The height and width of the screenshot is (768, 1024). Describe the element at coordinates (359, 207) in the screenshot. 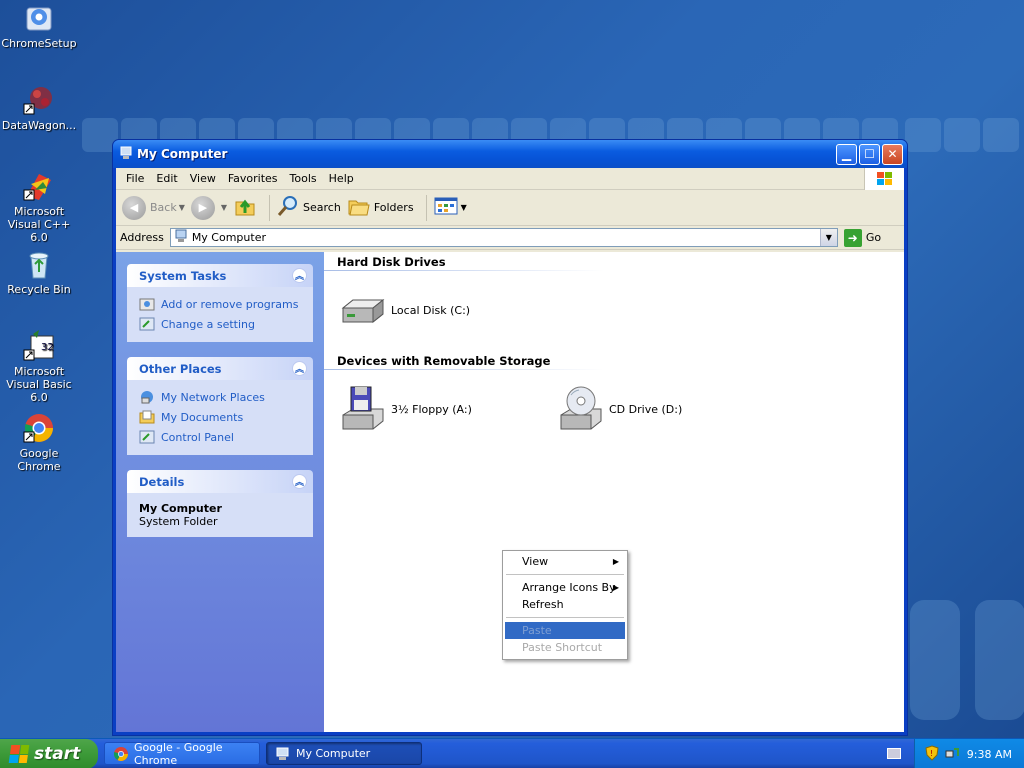

I see `folders-icon` at that location.